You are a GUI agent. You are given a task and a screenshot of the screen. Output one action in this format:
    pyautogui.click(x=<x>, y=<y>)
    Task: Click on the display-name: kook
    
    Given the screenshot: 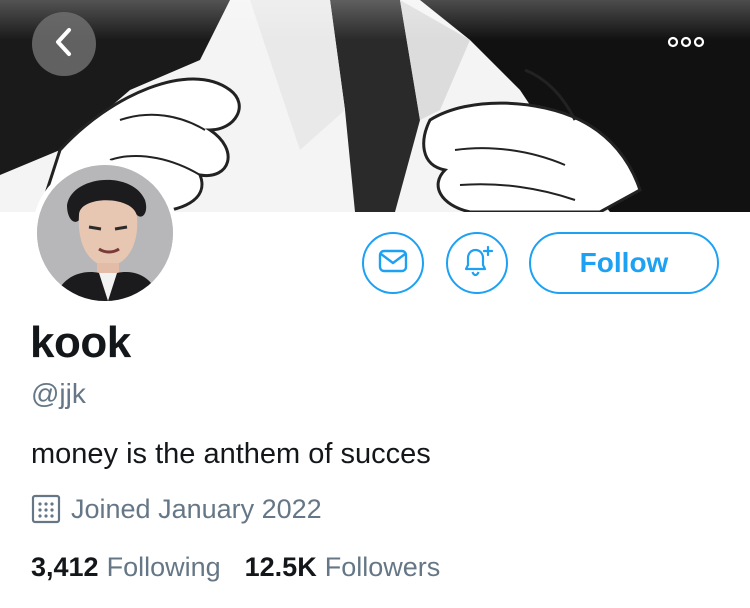 What is the action you would take?
    pyautogui.click(x=80, y=342)
    